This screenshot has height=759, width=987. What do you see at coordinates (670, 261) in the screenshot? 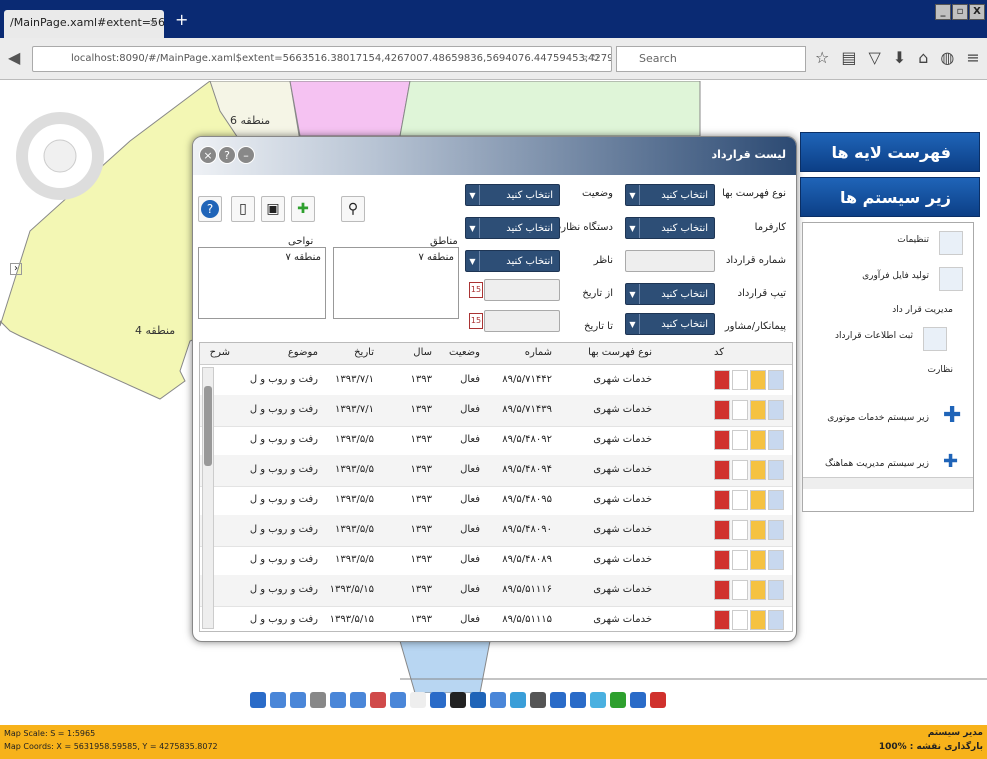
I see `input-contract-number` at bounding box center [670, 261].